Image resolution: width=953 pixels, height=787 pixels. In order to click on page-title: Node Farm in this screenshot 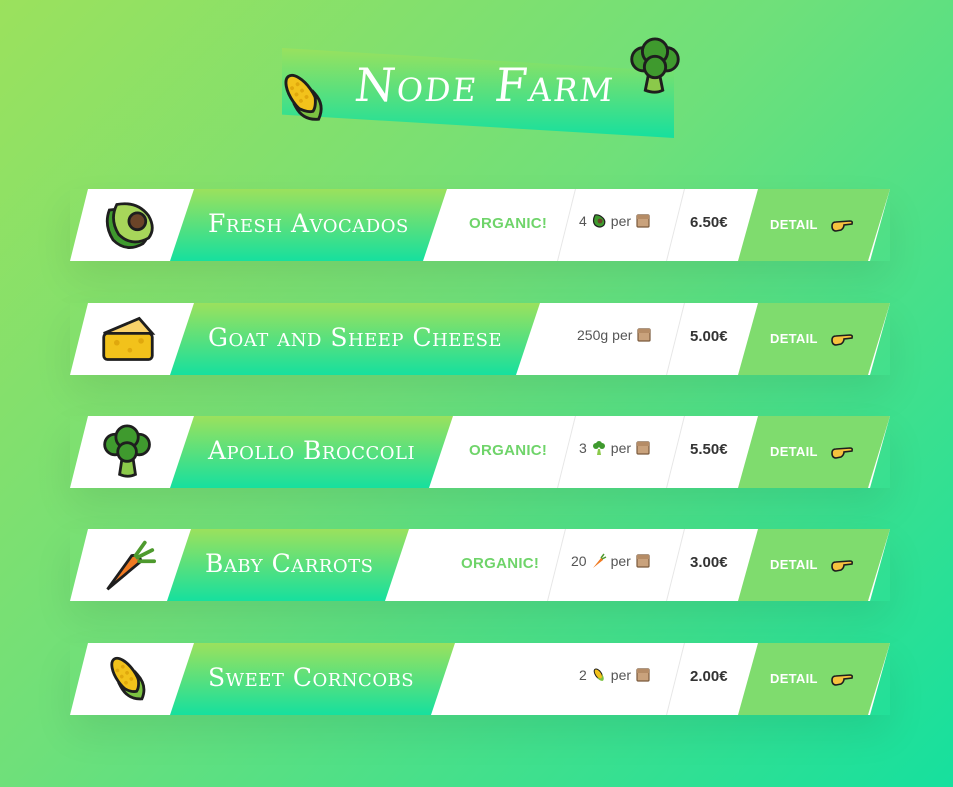, I will do `click(485, 85)`.